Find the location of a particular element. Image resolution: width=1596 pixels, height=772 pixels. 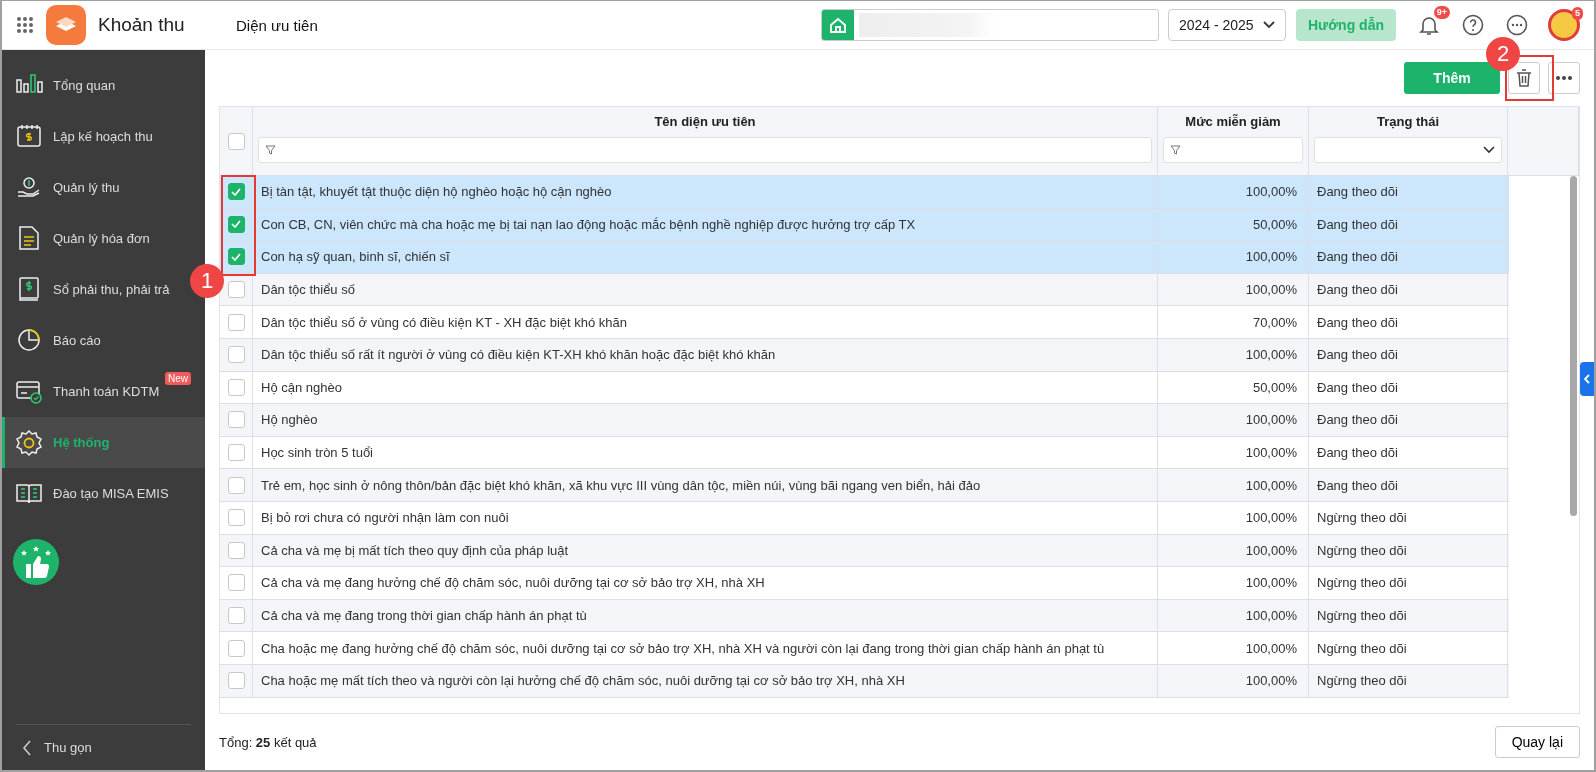

sidebar-item: Sổ phải thu, phải trả is located at coordinates (95, 289).